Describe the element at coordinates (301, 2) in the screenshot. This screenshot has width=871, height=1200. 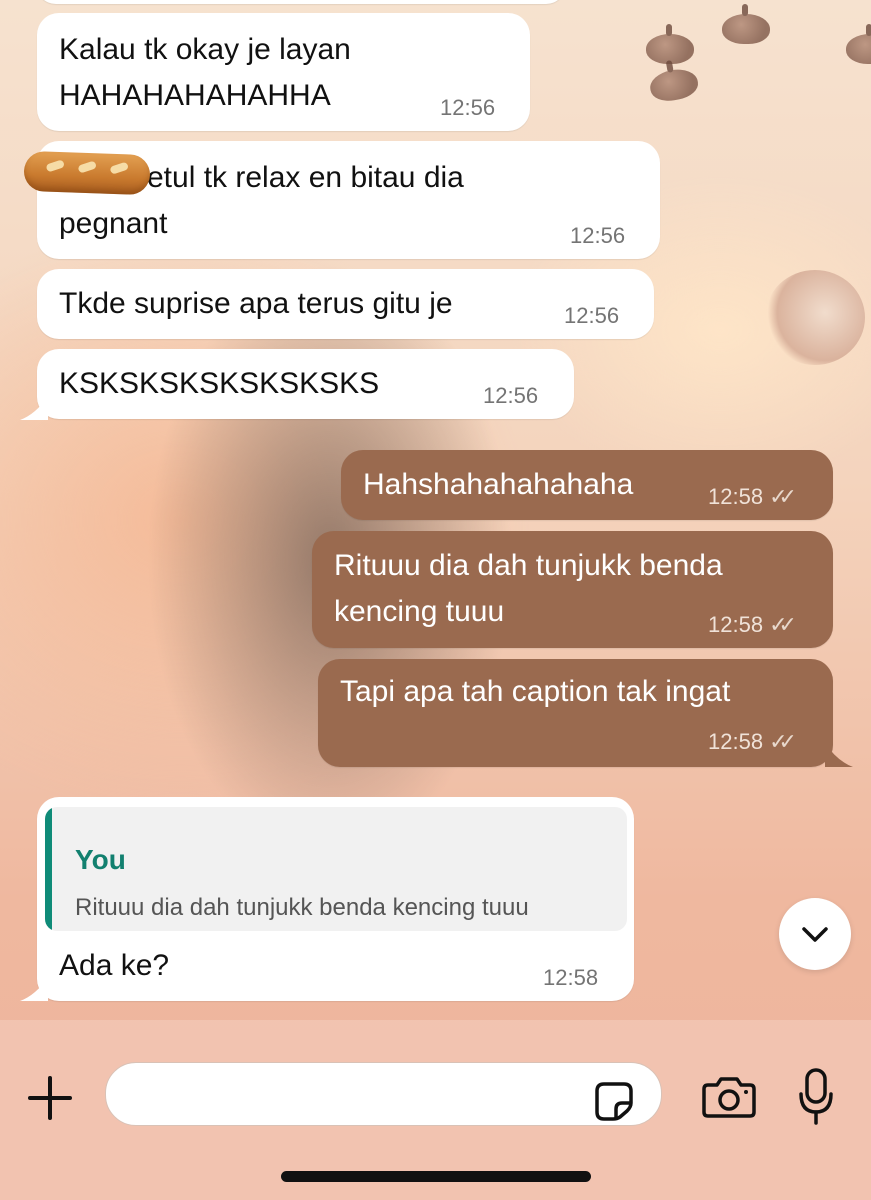
I see `message-bubble-partial` at that location.